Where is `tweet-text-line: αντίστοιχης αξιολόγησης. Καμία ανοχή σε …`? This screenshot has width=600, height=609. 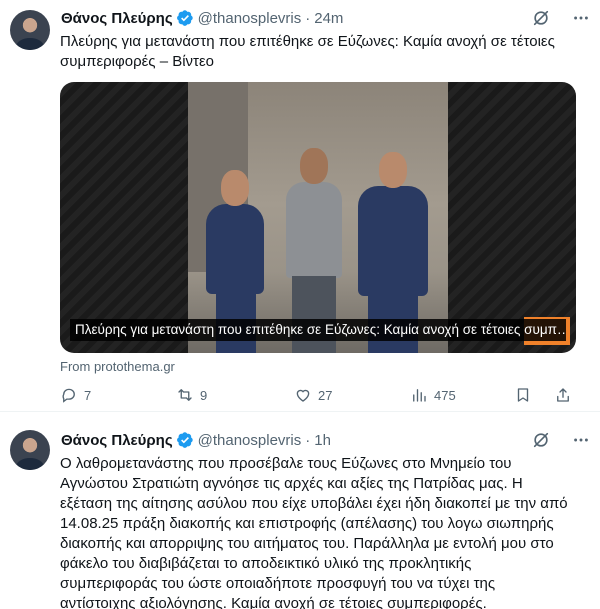 tweet-text-line: αντίστοιχης αξιολόγησης. Καμία ανοχή σε … is located at coordinates (273, 602).